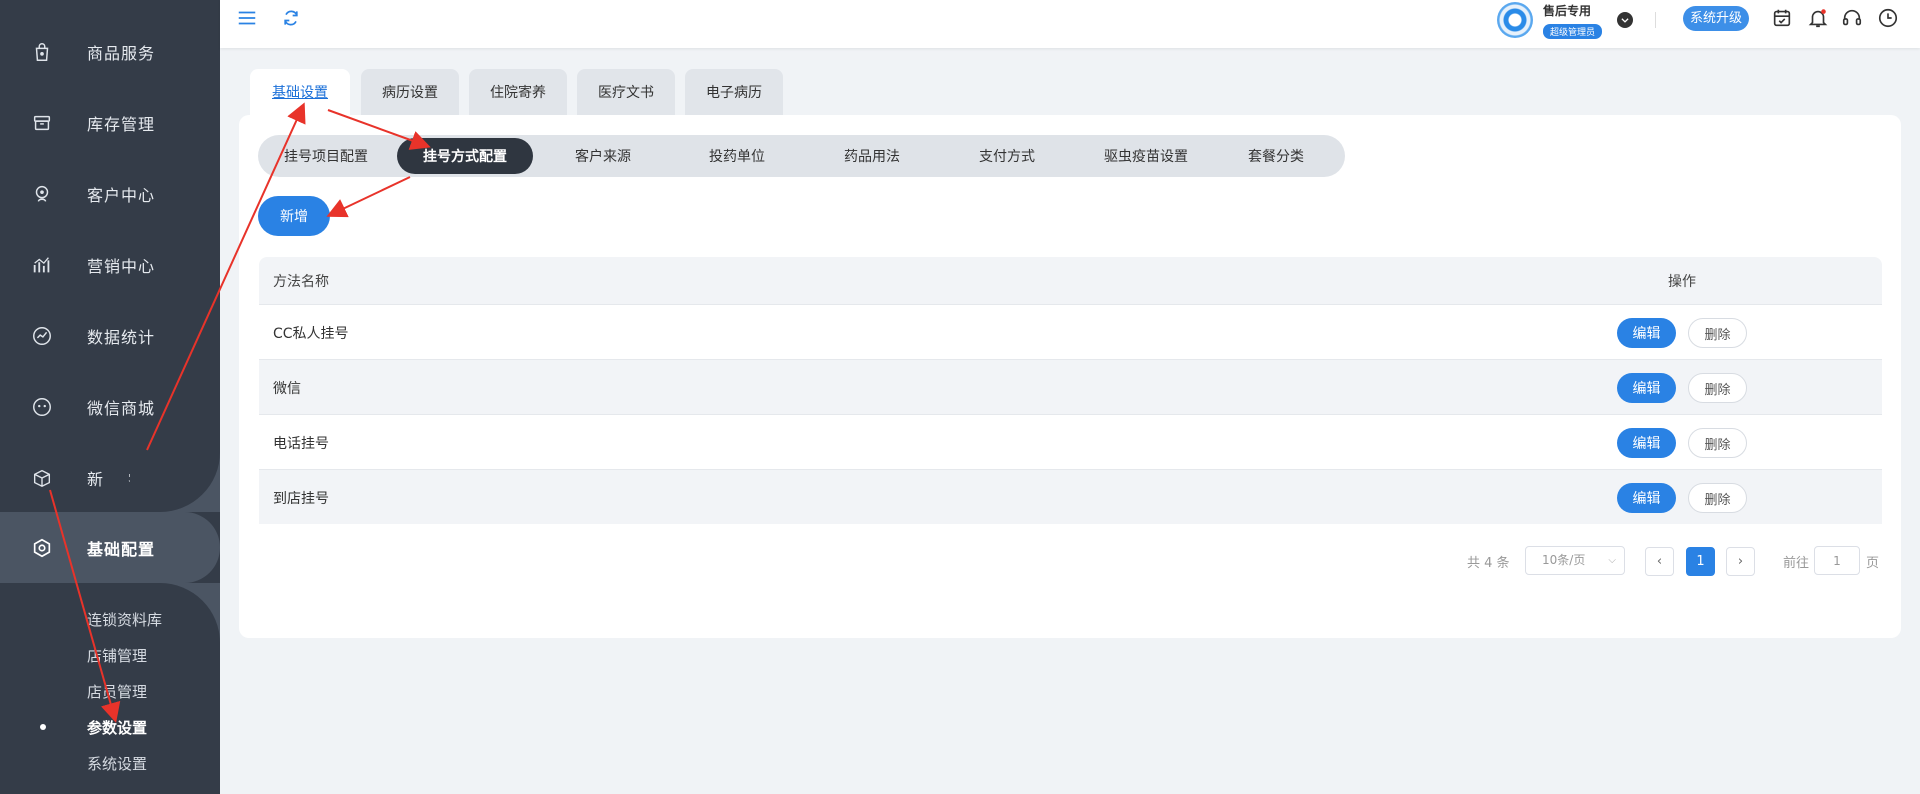  I want to click on goto-page-input, so click(1837, 560).